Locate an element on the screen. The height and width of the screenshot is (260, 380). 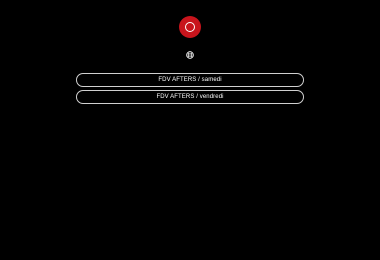
link-label: FDV AFTERS / vendredi is located at coordinates (190, 97).